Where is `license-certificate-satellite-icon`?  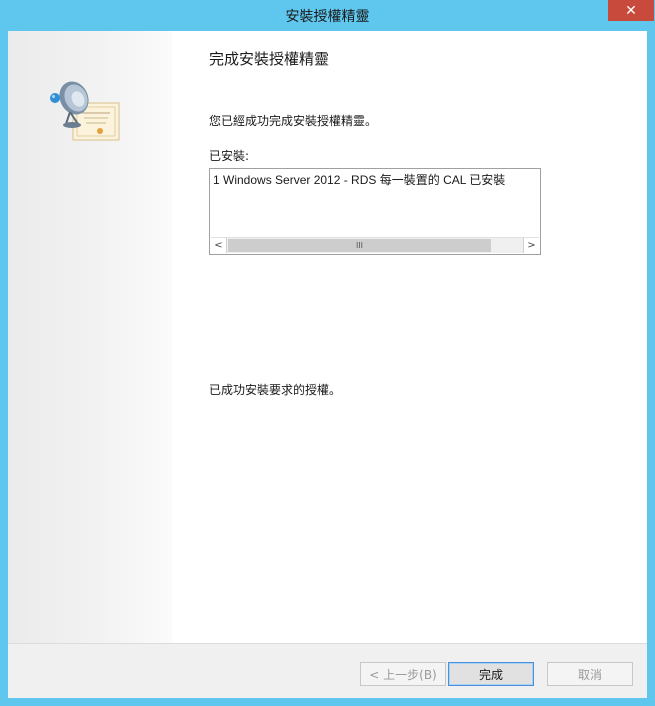
license-certificate-satellite-icon is located at coordinates (85, 111).